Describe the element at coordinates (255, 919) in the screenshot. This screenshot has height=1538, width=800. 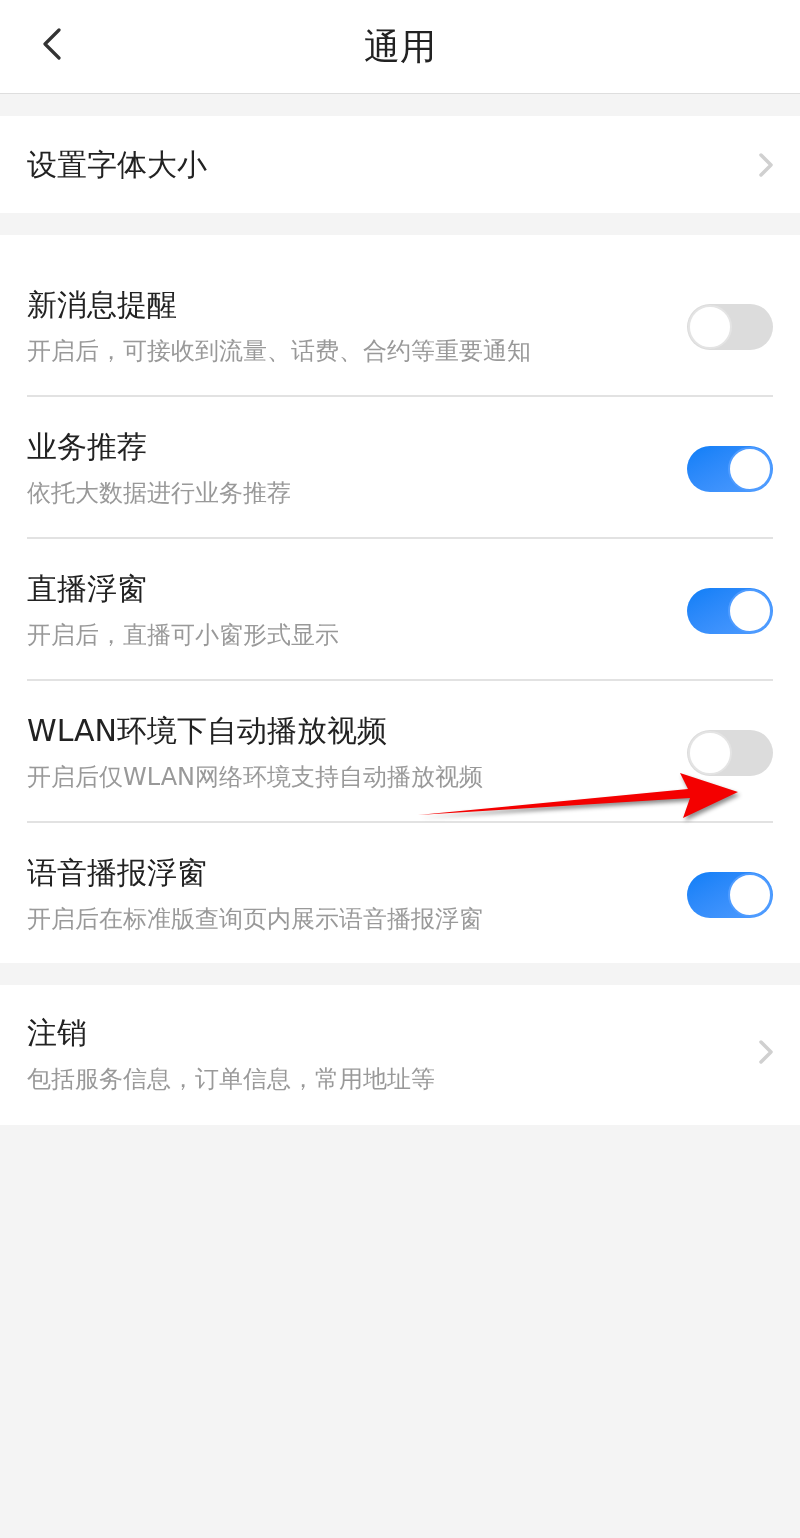
I see `setting-description: 开启后在标准版查询页内展示语音播报浮窗` at that location.